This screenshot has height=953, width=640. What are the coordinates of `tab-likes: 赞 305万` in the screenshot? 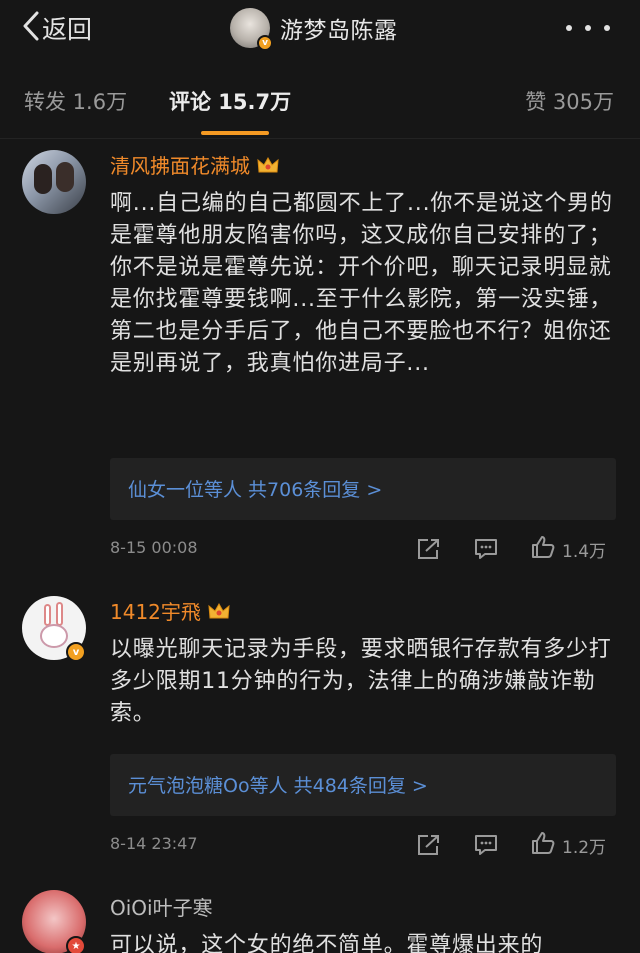 It's located at (569, 101).